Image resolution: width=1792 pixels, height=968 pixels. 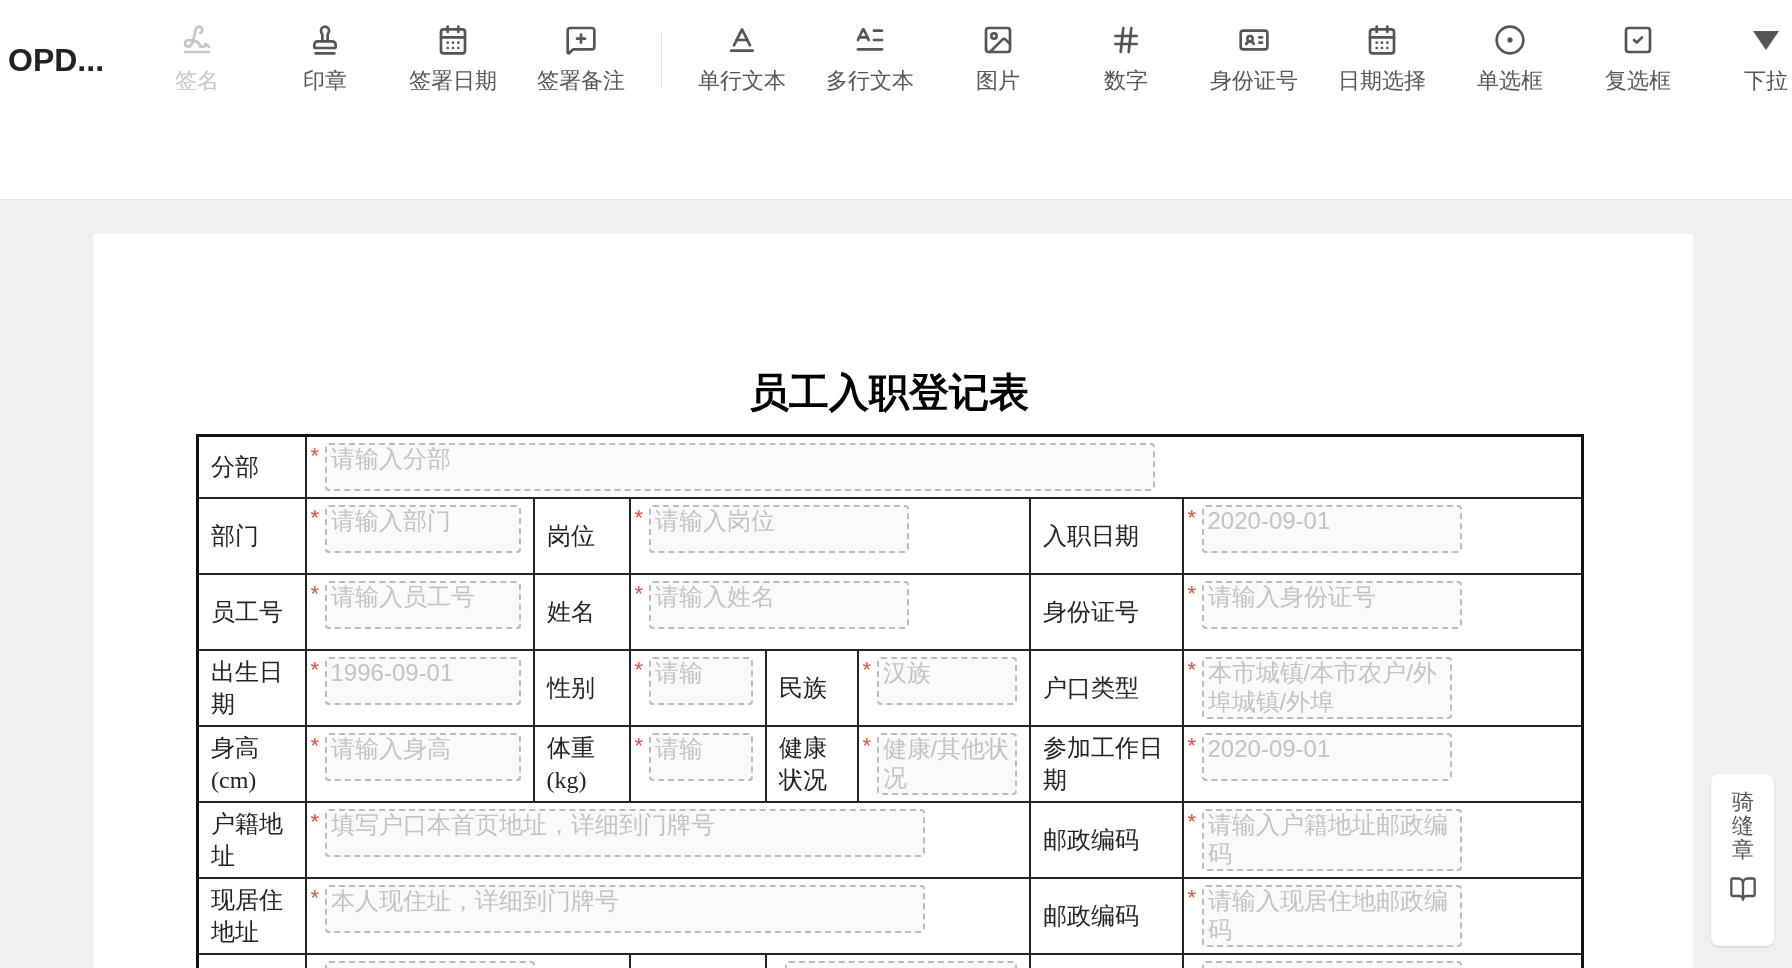 What do you see at coordinates (998, 60) in the screenshot?
I see `toolbar-button: 图片` at bounding box center [998, 60].